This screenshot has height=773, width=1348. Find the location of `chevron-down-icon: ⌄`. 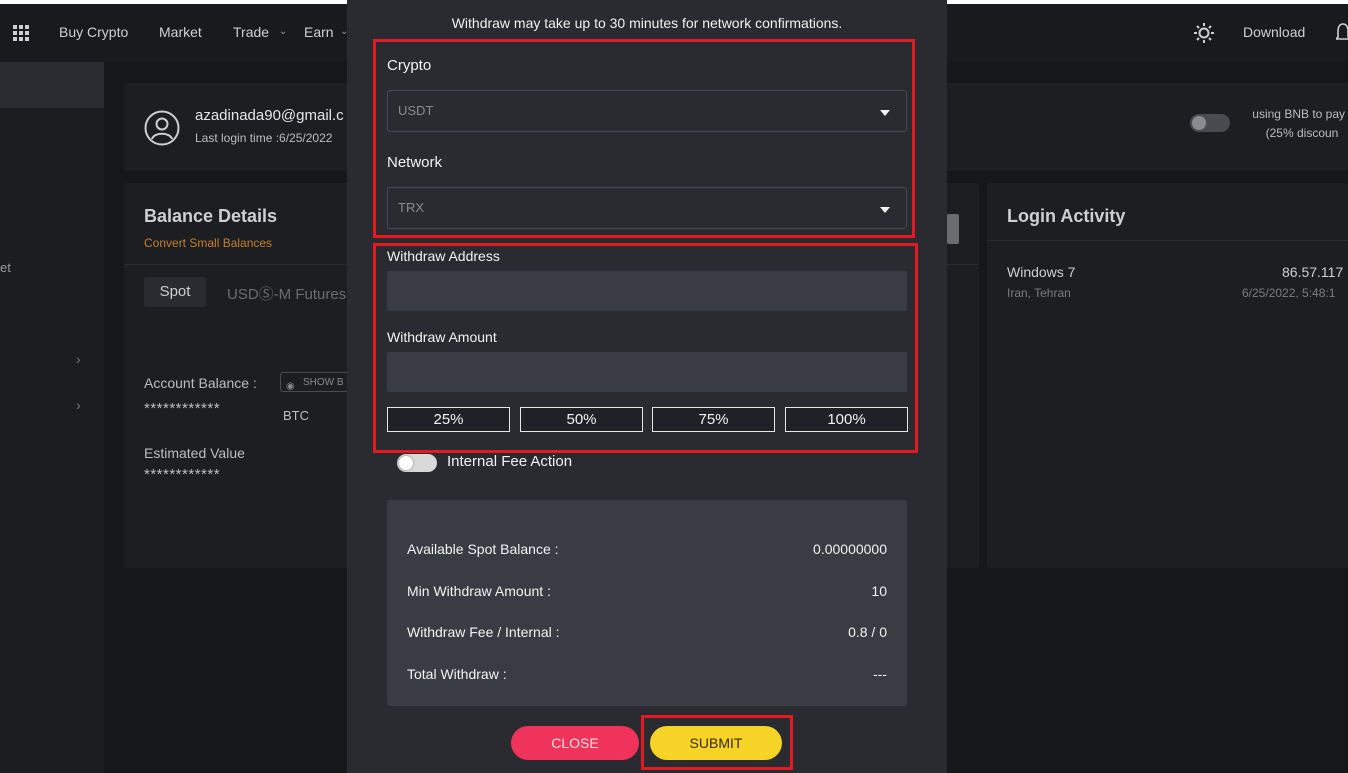

chevron-down-icon: ⌄ is located at coordinates (283, 31).